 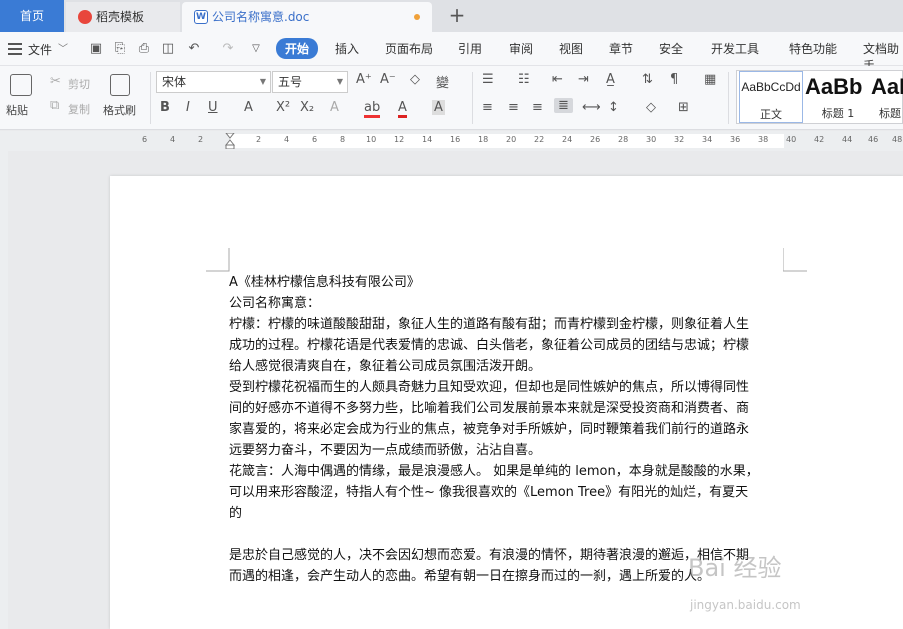 What do you see at coordinates (438, 107) in the screenshot?
I see `char-shading-icon: A` at bounding box center [438, 107].